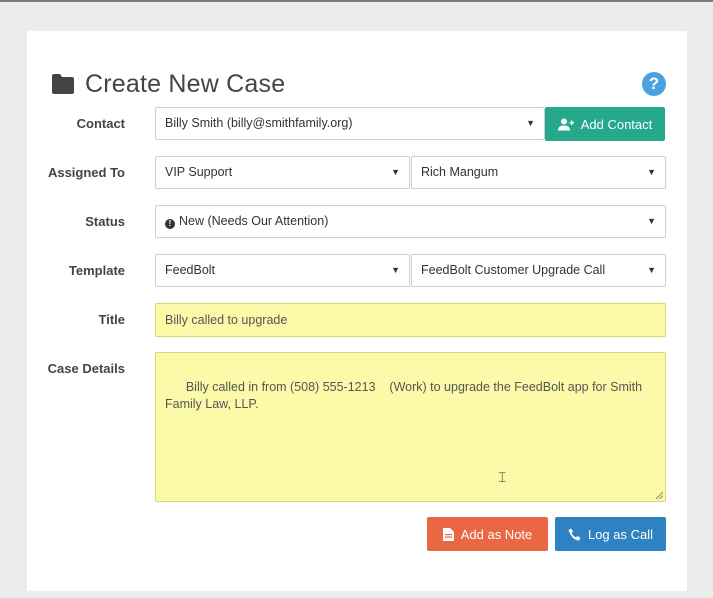  I want to click on status-select-value: New (Needs Our Attention), so click(254, 221).